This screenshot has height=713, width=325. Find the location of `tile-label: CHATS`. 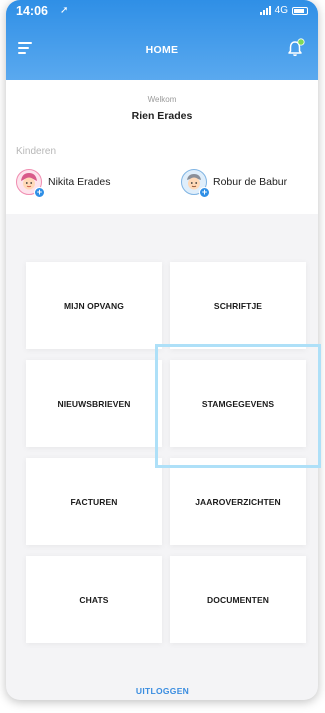

tile-label: CHATS is located at coordinates (94, 599).